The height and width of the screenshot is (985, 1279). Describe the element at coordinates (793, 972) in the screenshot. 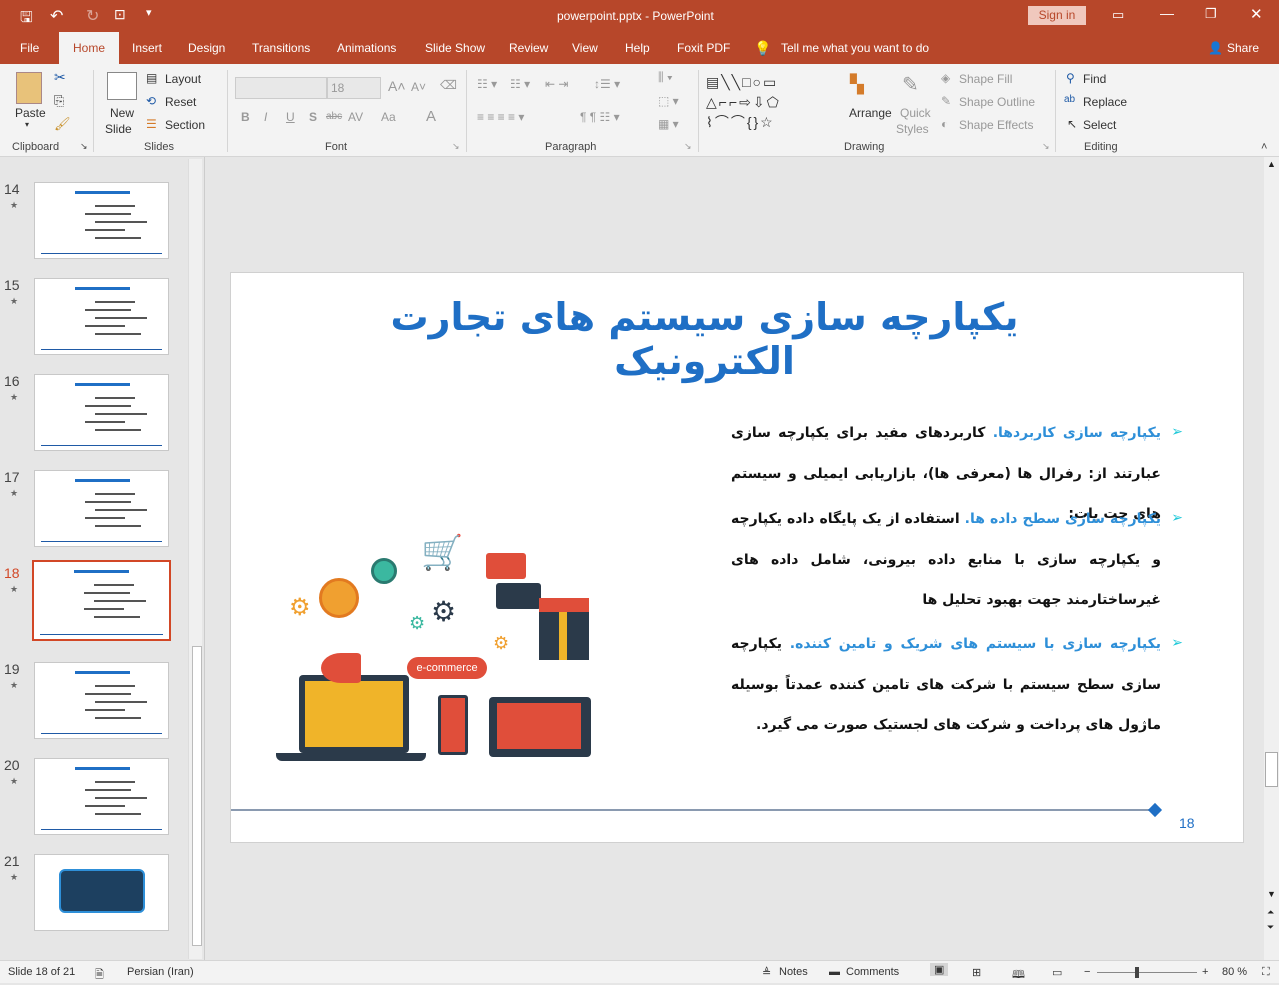

I see `notes-button: Notes` at that location.